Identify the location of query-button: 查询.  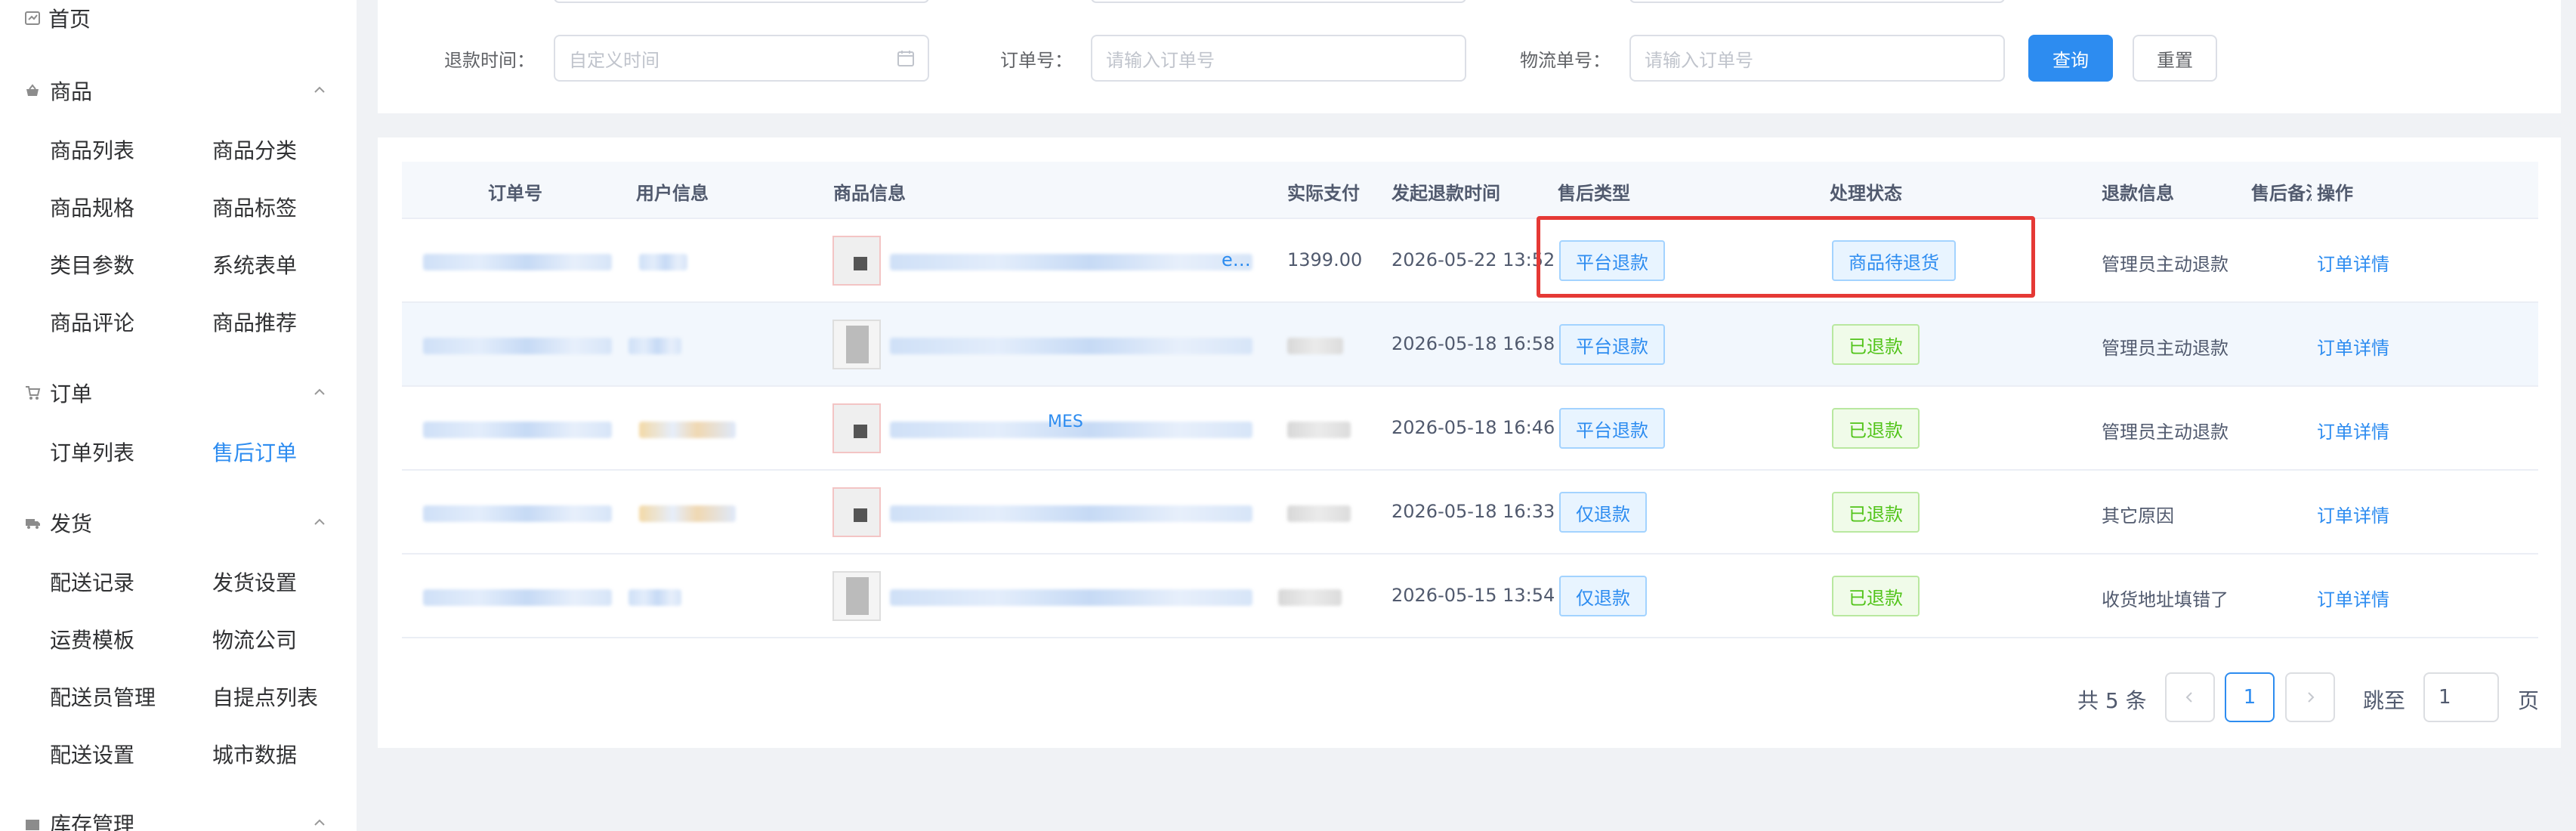
(2070, 59).